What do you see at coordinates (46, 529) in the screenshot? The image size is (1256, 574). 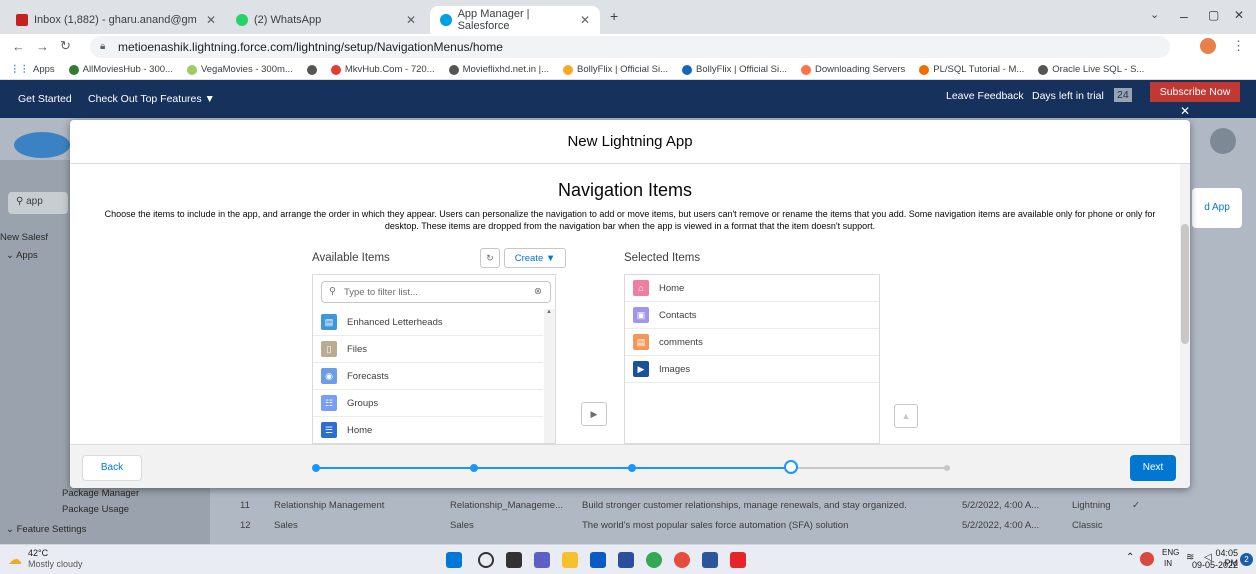 I see `sidebar-item-feature-settings: ⌄ Feature Settings` at bounding box center [46, 529].